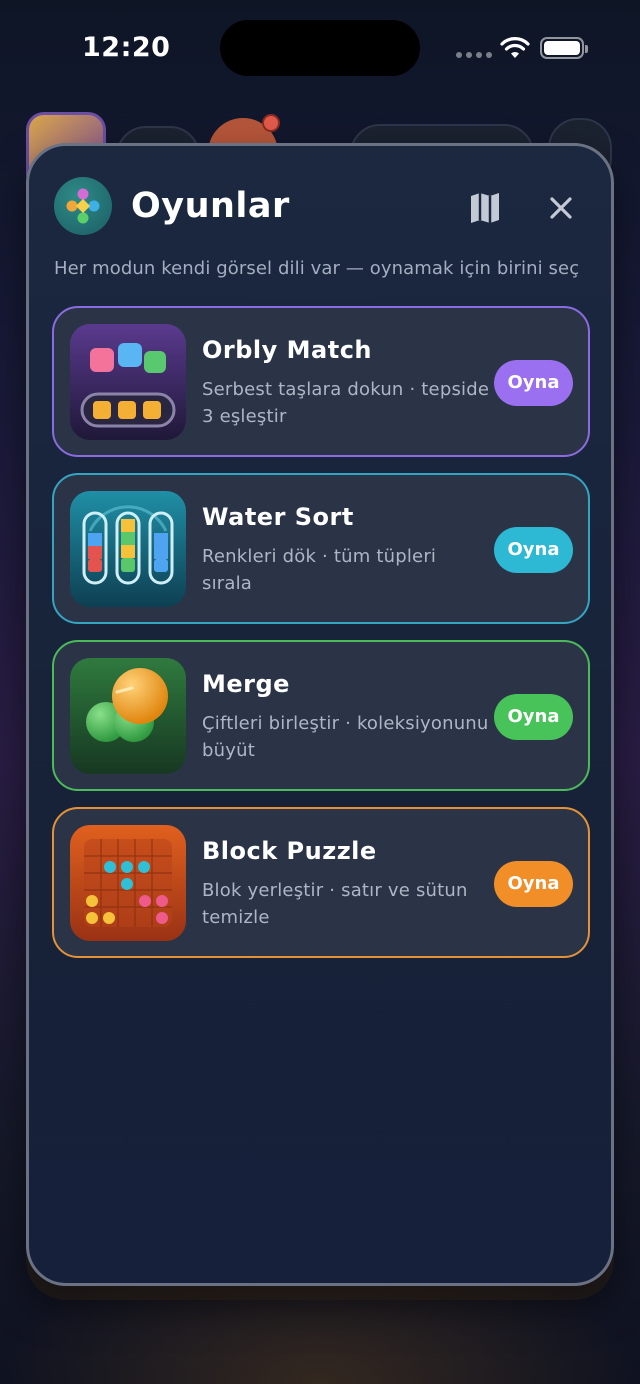 This screenshot has height=1384, width=640. Describe the element at coordinates (128, 382) in the screenshot. I see `orbly-match-thumbnail` at that location.